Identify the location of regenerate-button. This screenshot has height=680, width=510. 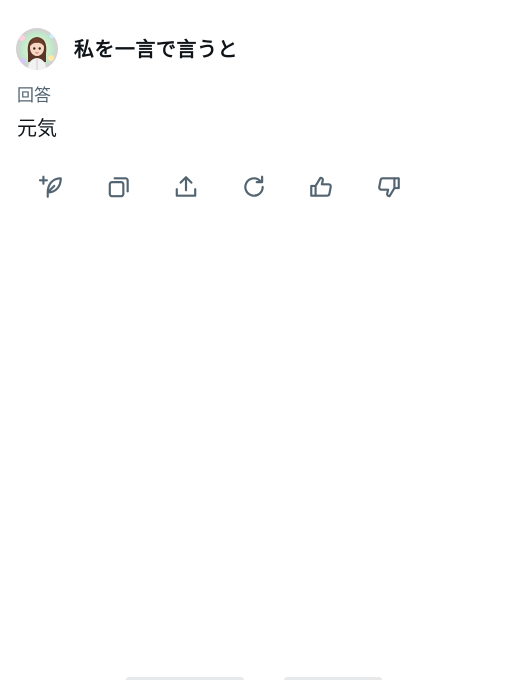
(254, 187).